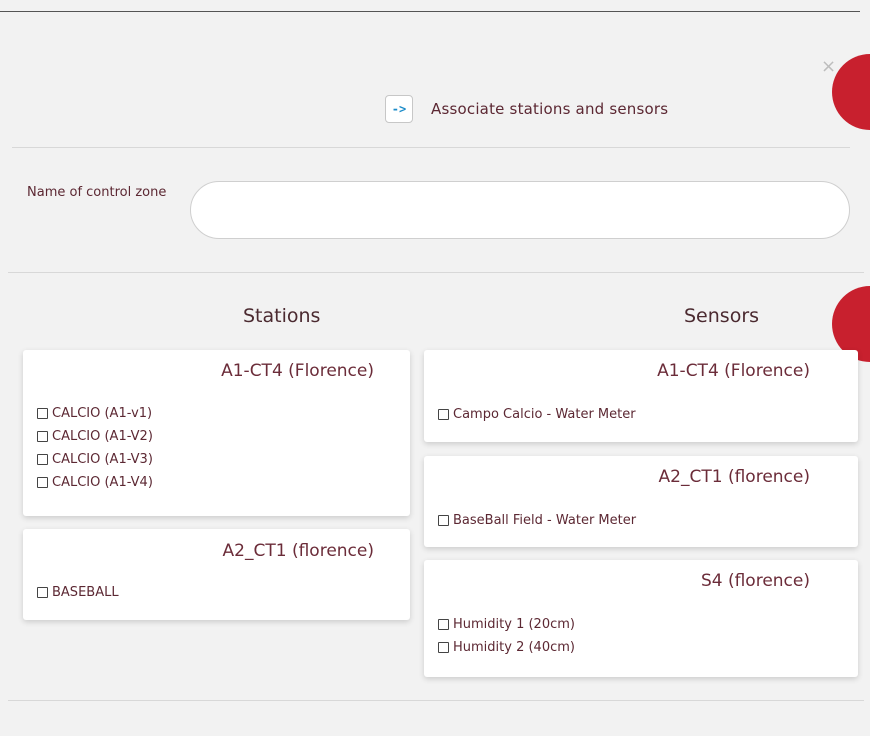  What do you see at coordinates (399, 109) in the screenshot?
I see `arrow-button: ->` at bounding box center [399, 109].